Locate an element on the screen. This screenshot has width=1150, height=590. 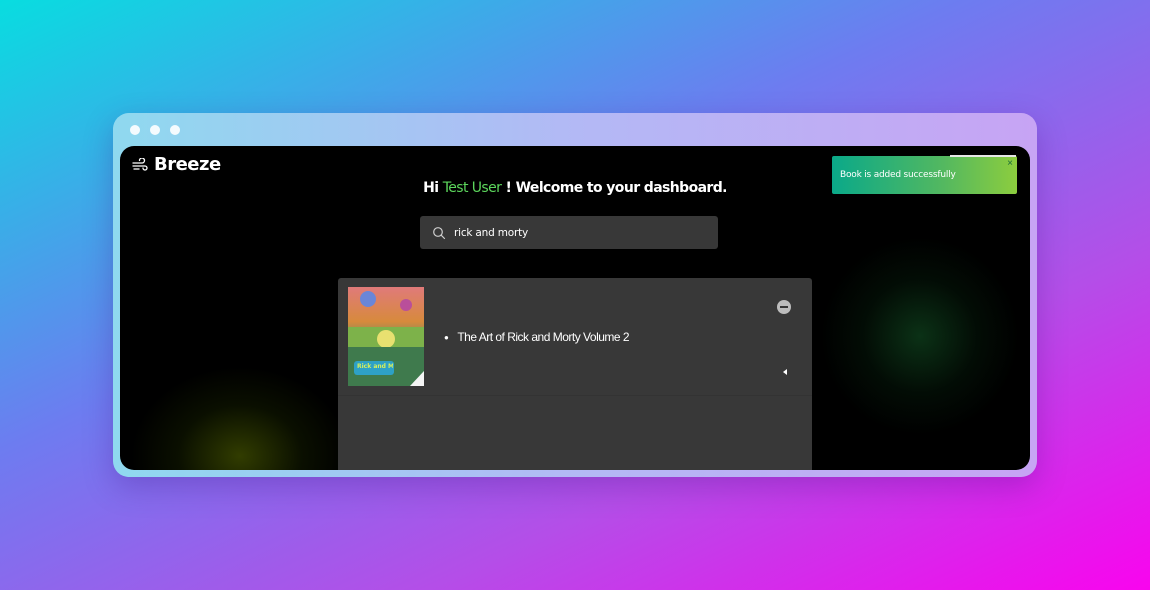
app-name: Breeze is located at coordinates (187, 164).